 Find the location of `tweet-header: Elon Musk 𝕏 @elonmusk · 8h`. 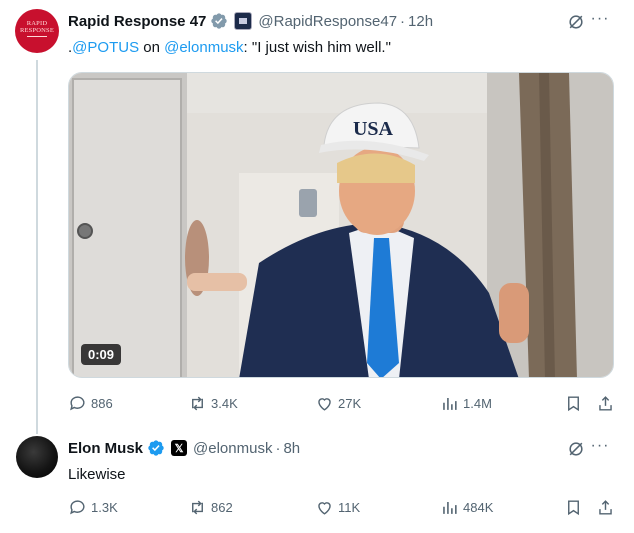

tweet-header: Elon Musk 𝕏 @elonmusk · 8h is located at coordinates (184, 448).